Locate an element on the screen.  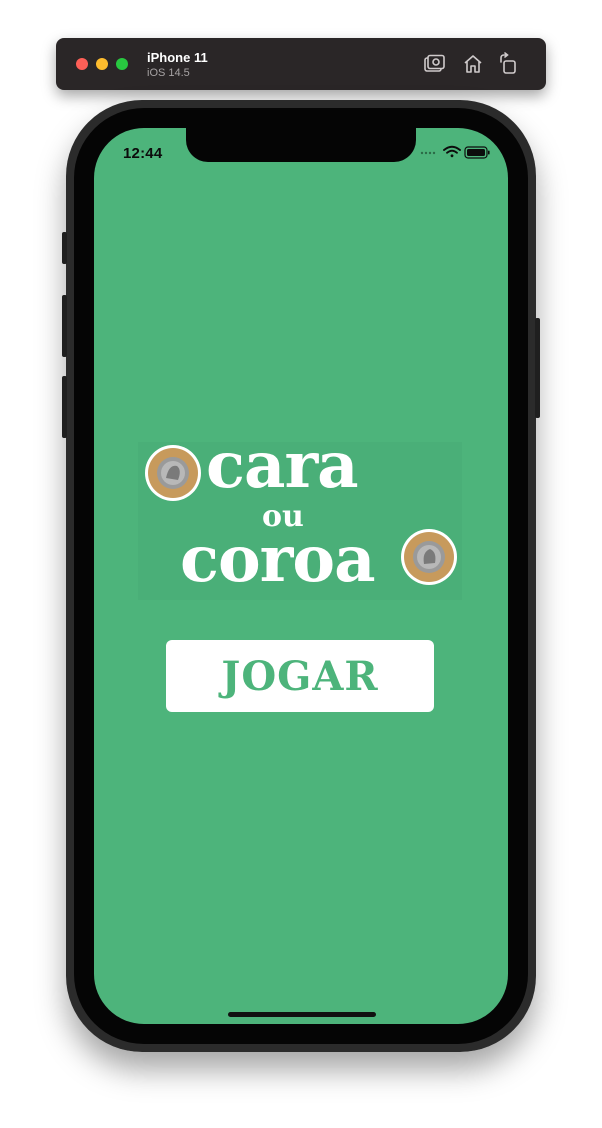
minimize-window-button is located at coordinates (102, 64).